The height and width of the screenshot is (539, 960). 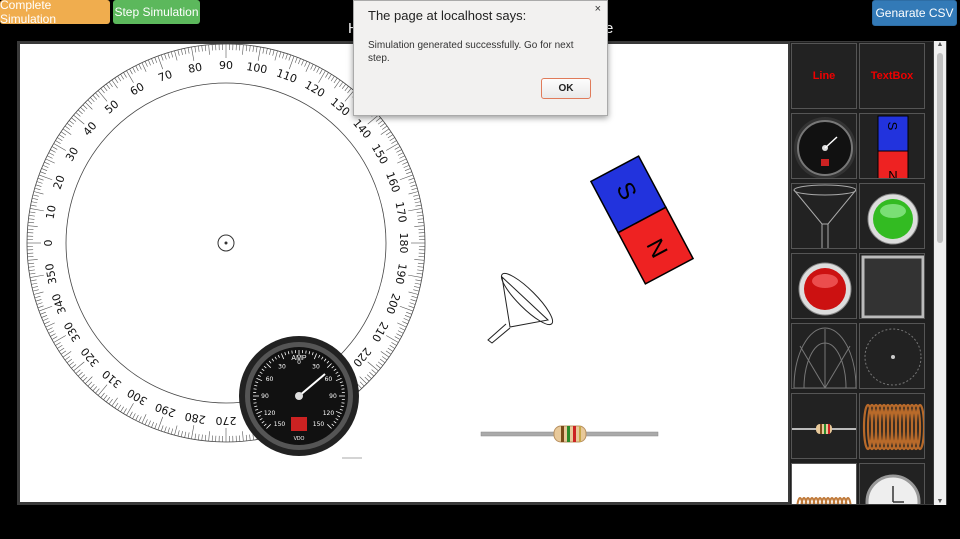 I want to click on palette-resistor-icon, so click(x=824, y=429).